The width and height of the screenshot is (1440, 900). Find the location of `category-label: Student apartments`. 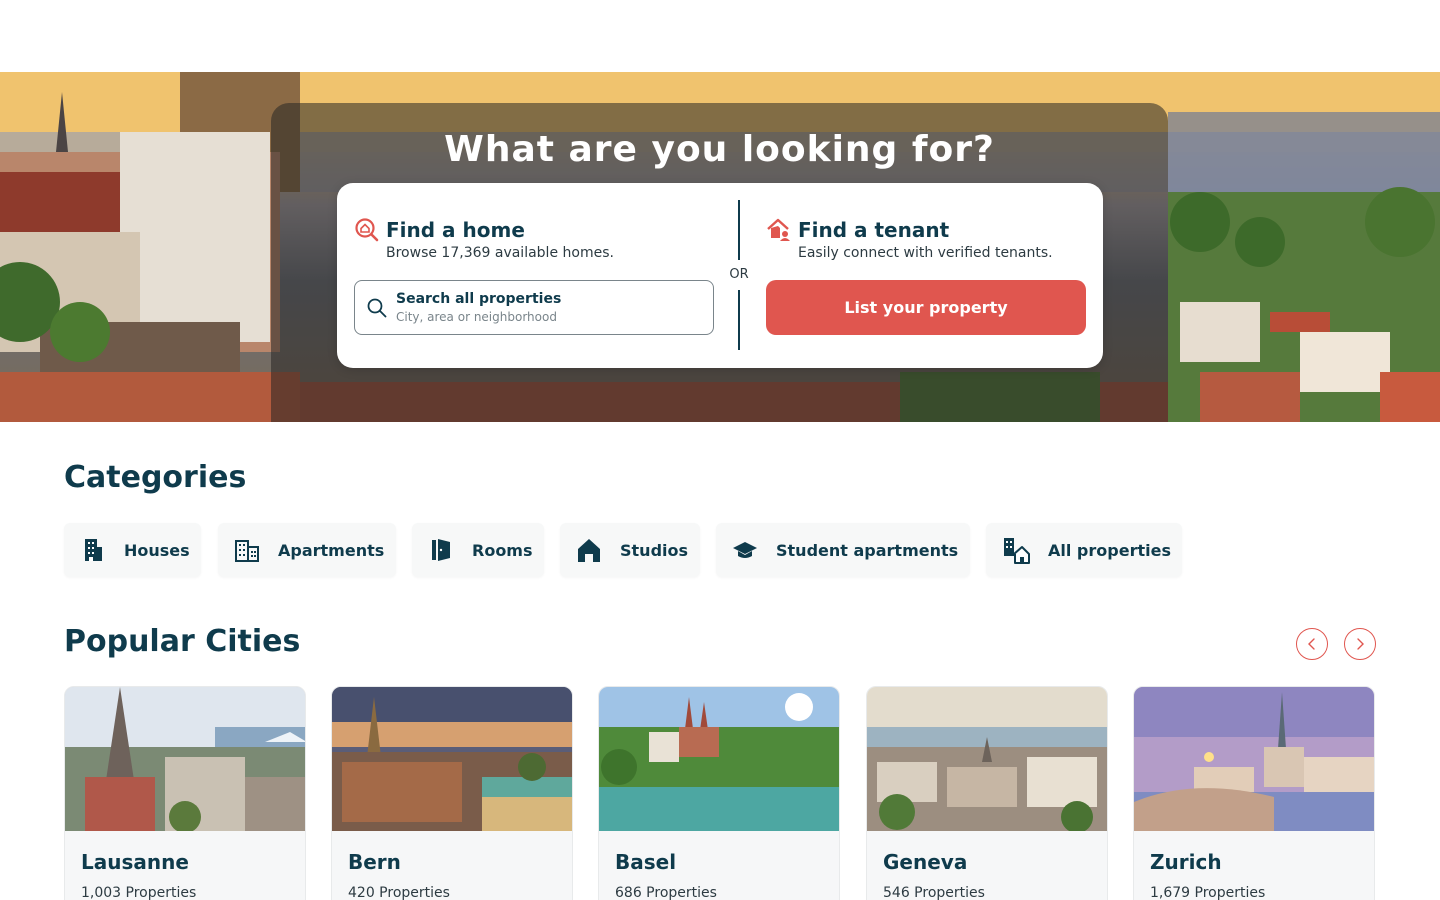

category-label: Student apartments is located at coordinates (867, 550).